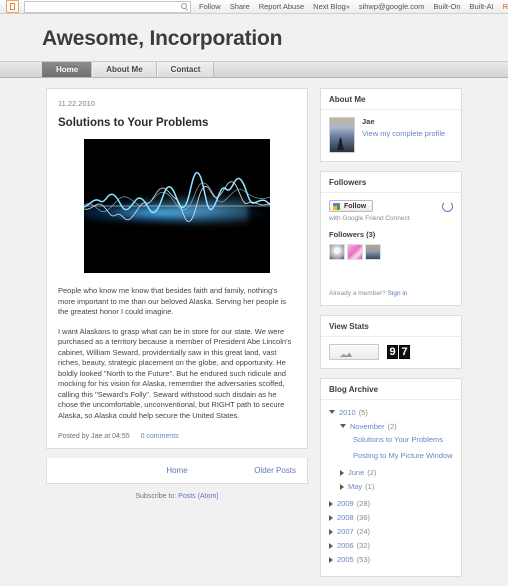 This screenshot has width=508, height=586. I want to click on navbar-link-share: Share, so click(240, 6).